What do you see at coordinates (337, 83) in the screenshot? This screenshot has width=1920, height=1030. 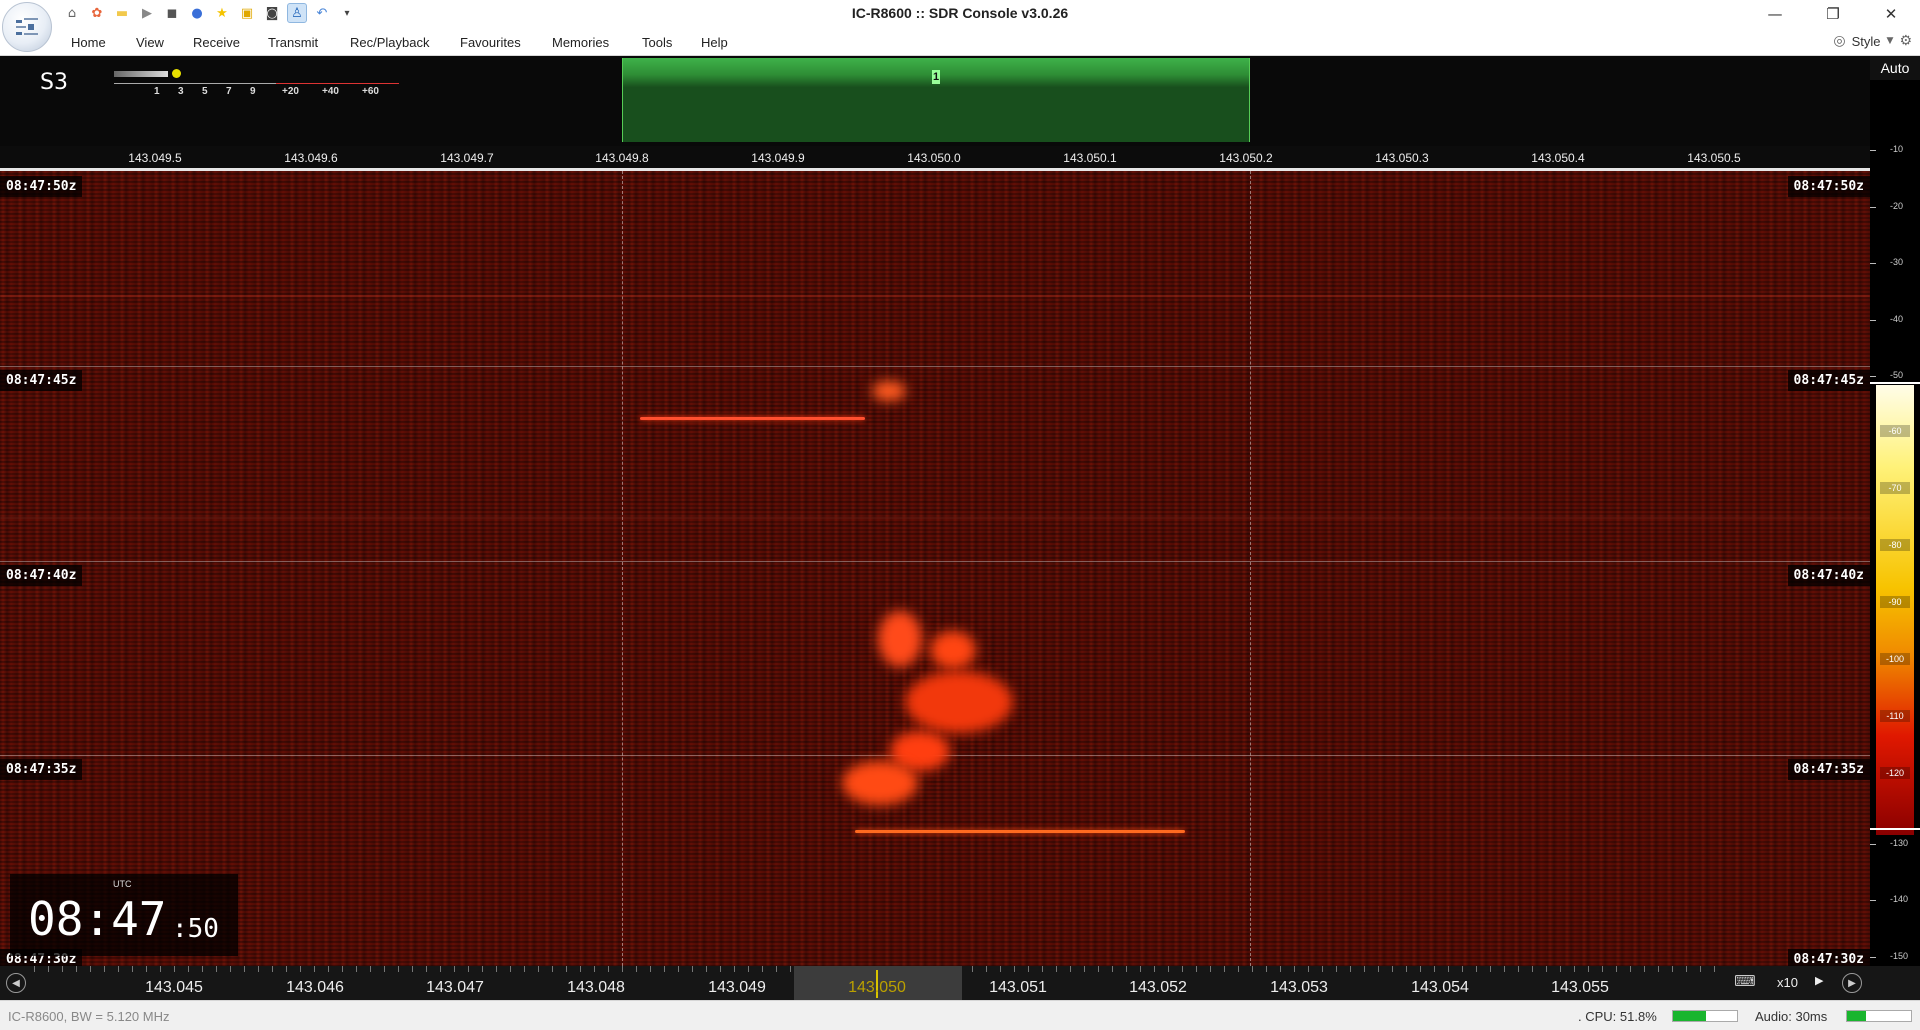 I see `s-meter-over-line` at bounding box center [337, 83].